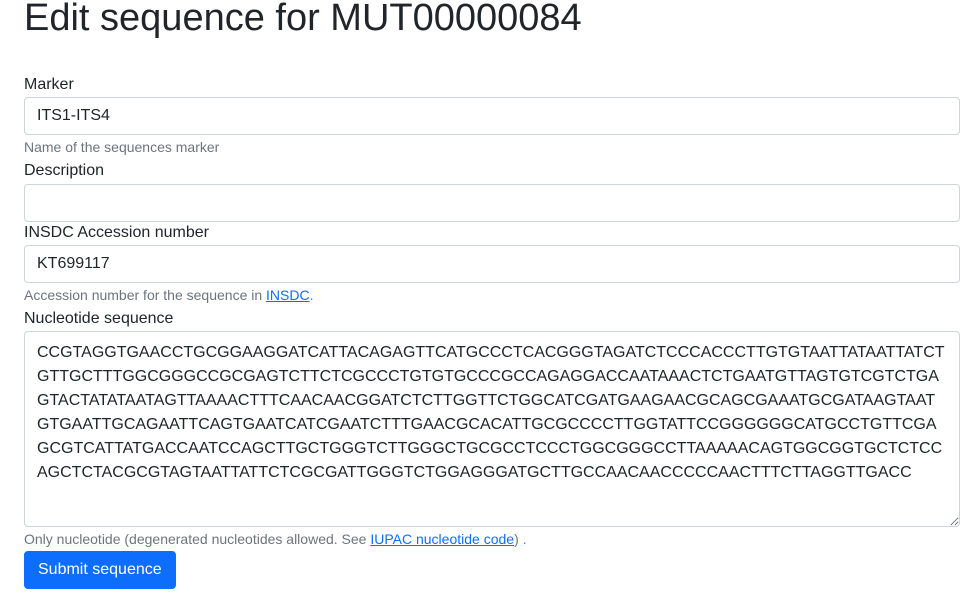 This screenshot has width=972, height=603. I want to click on submit-sequence-button: Submit sequence, so click(100, 570).